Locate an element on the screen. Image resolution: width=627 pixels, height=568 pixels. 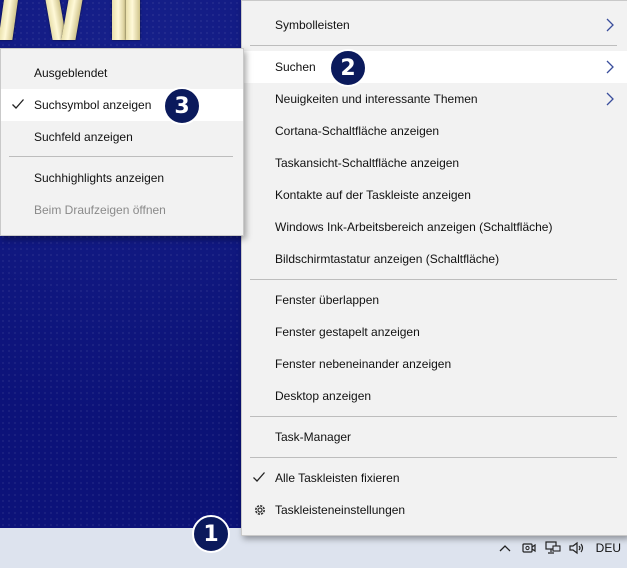
submenu-item-show-search-box: Suchfeld anzeigen is located at coordinates (122, 137).